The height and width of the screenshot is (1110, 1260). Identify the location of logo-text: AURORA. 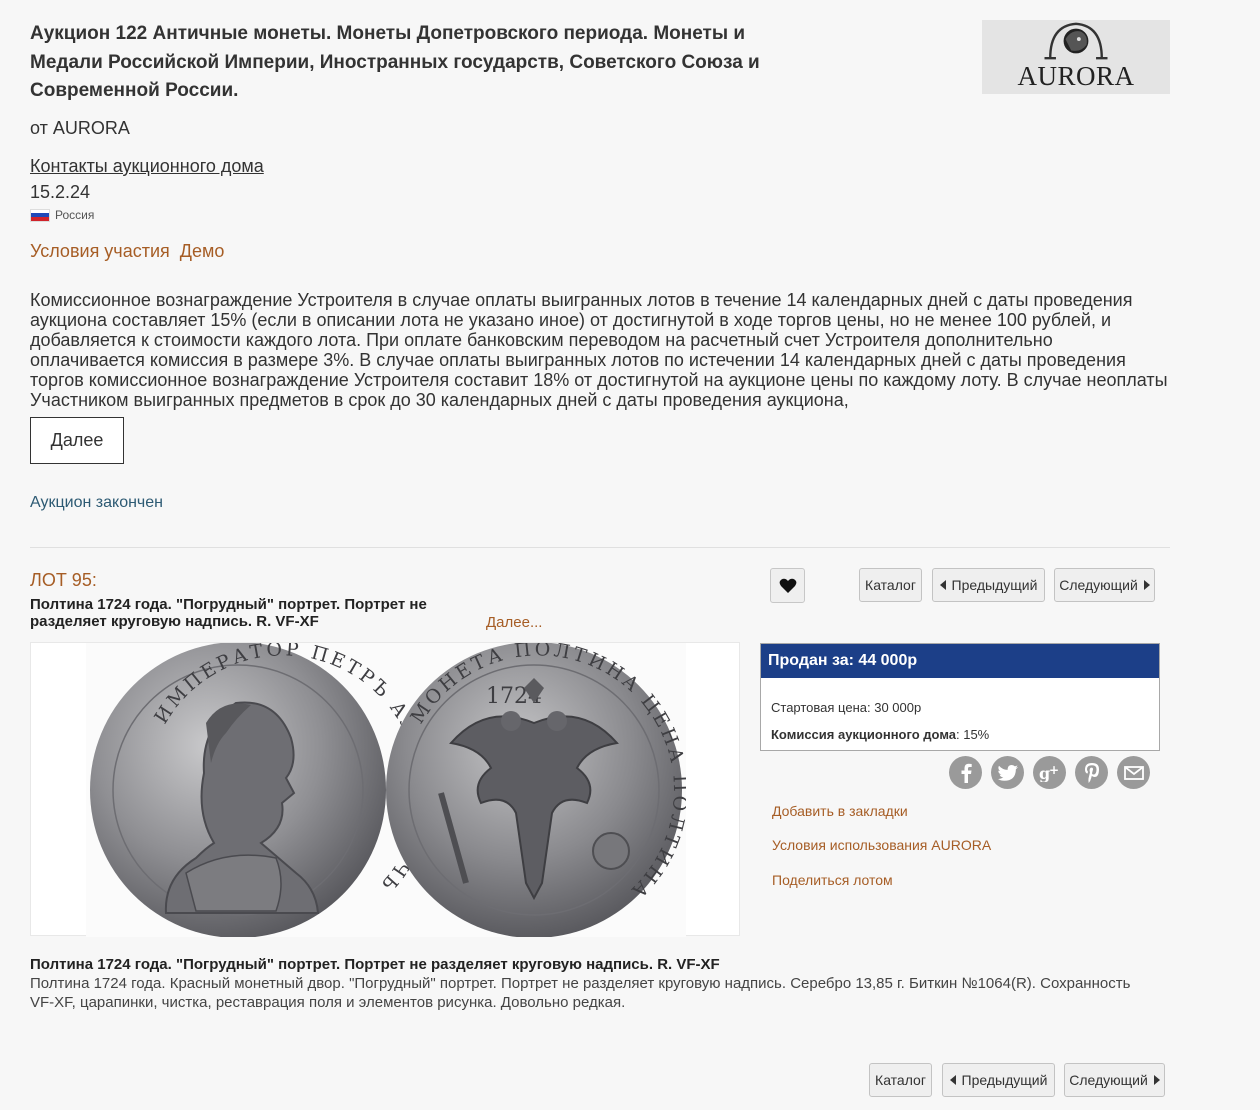
(1076, 76).